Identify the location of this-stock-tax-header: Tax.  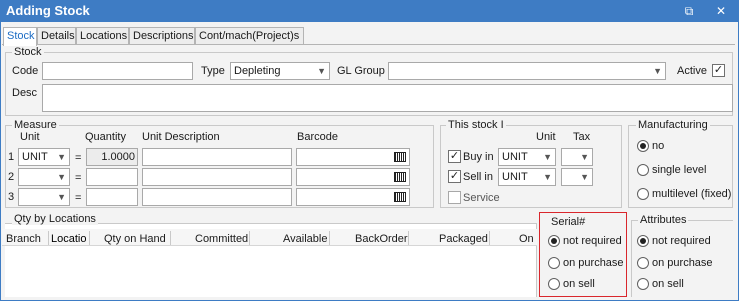
(582, 137).